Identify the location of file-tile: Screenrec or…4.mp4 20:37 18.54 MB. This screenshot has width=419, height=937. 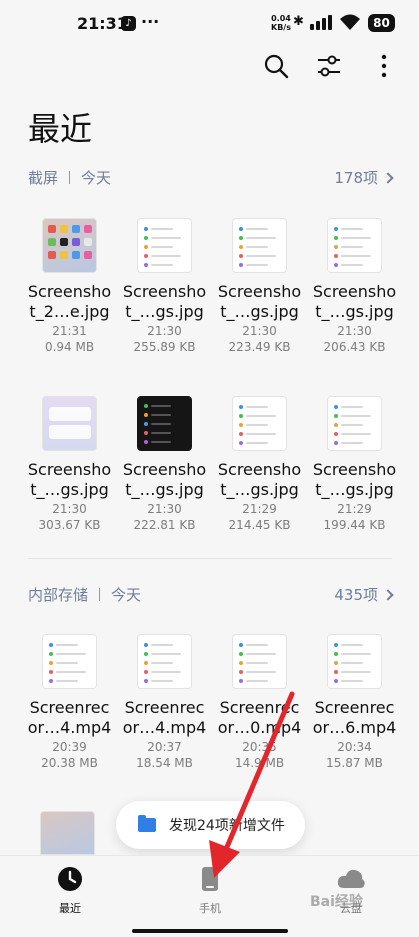
(164, 702).